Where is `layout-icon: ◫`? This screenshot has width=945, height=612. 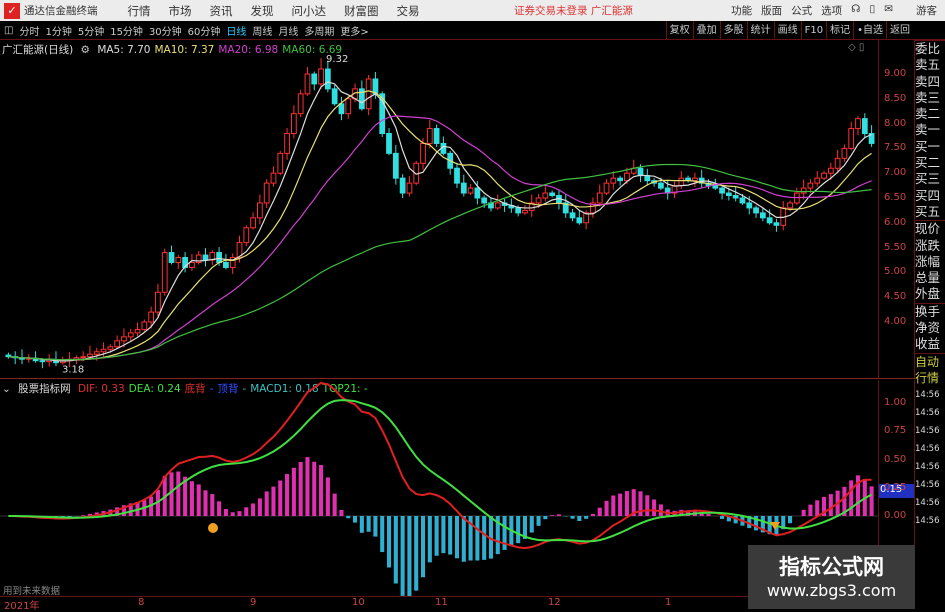 layout-icon: ◫ is located at coordinates (8, 30).